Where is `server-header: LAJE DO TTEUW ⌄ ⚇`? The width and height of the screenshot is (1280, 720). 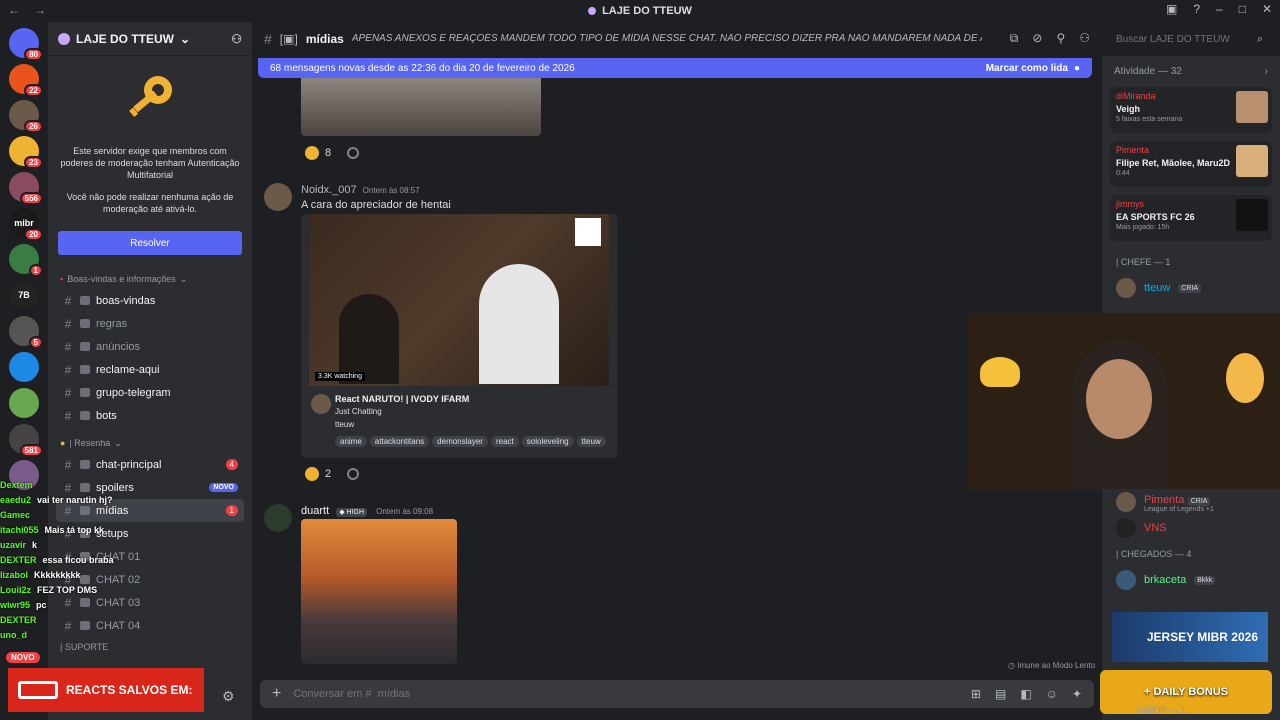 server-header: LAJE DO TTEUW ⌄ ⚇ is located at coordinates (150, 39).